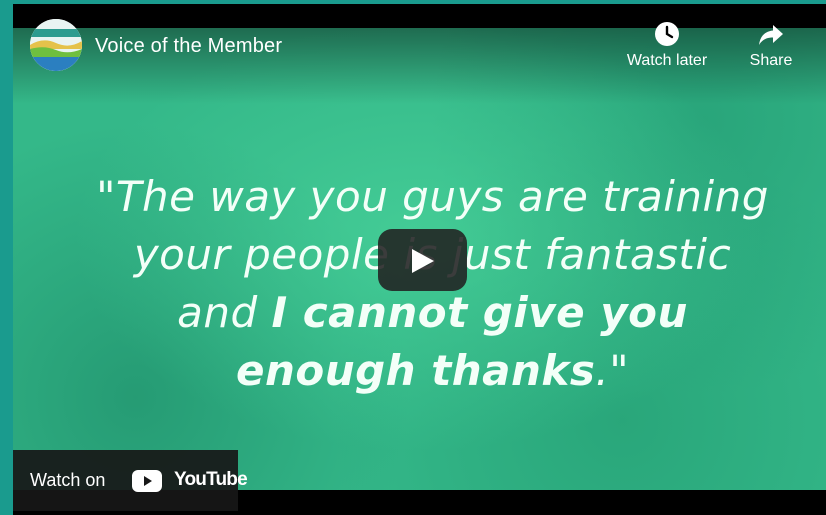 Image resolution: width=826 pixels, height=515 pixels. Describe the element at coordinates (667, 60) in the screenshot. I see `watch-later-label: Watch later` at that location.